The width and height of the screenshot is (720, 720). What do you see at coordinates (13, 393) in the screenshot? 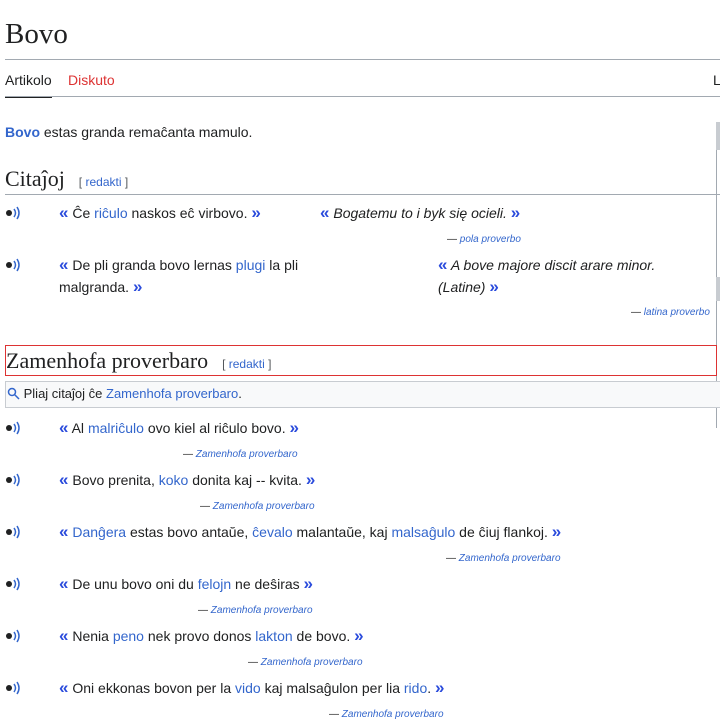
I see `search-icon` at bounding box center [13, 393].